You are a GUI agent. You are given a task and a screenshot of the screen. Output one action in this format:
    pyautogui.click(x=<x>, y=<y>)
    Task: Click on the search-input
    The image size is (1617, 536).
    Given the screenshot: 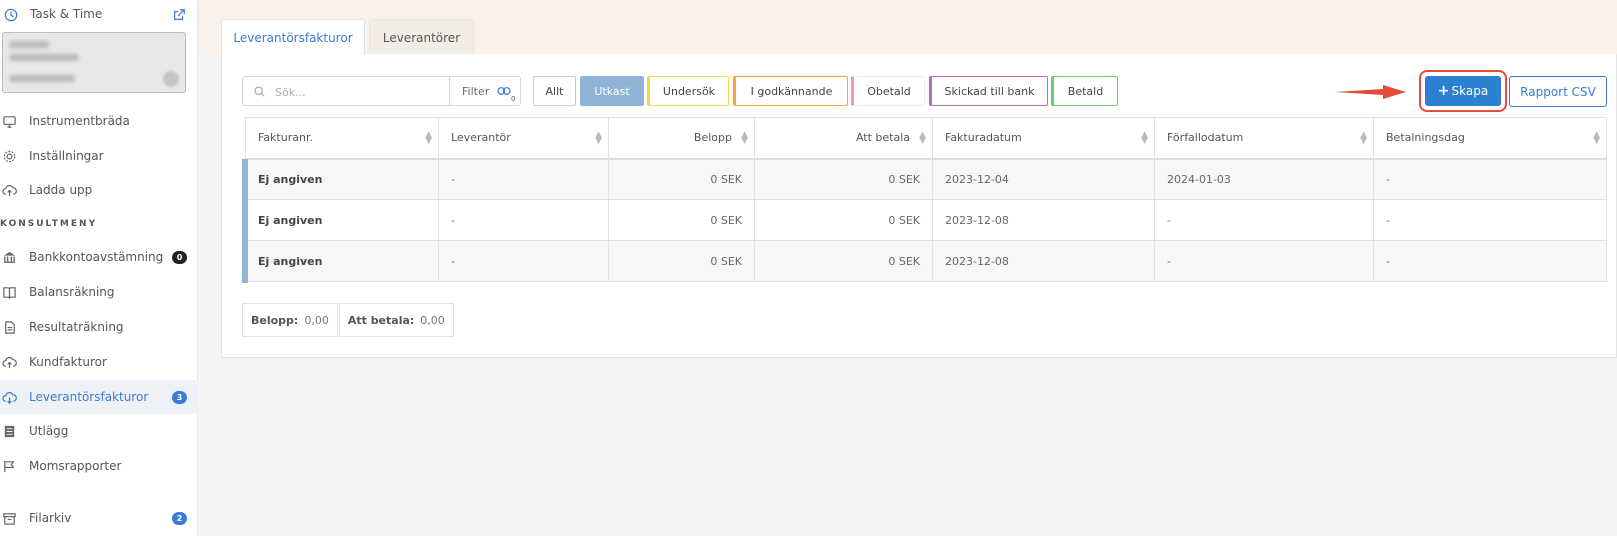 What is the action you would take?
    pyautogui.click(x=359, y=92)
    